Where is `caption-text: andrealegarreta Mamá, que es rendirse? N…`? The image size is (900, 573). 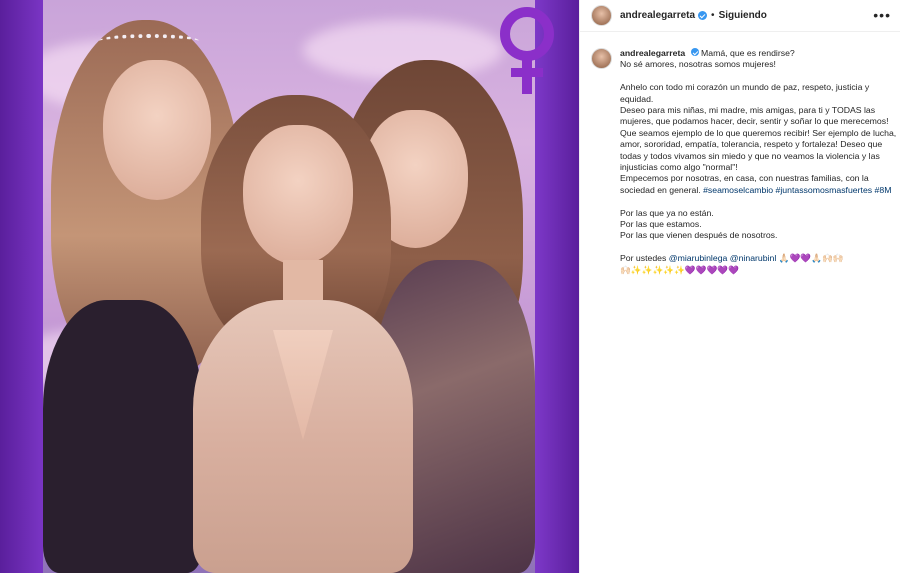
caption-text: andrealegarreta Mamá, que es rendirse? N… is located at coordinates (758, 162).